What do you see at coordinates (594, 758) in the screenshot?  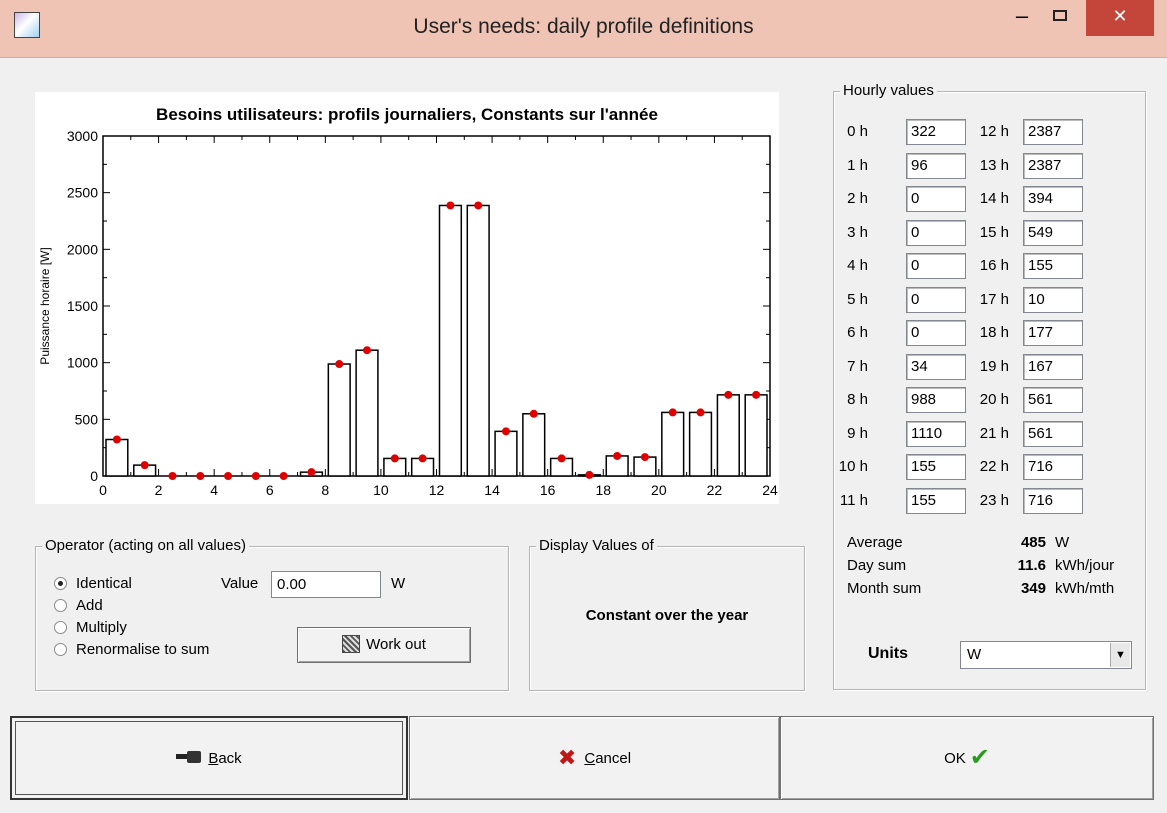 I see `cancel-button: ✖ Cancel` at bounding box center [594, 758].